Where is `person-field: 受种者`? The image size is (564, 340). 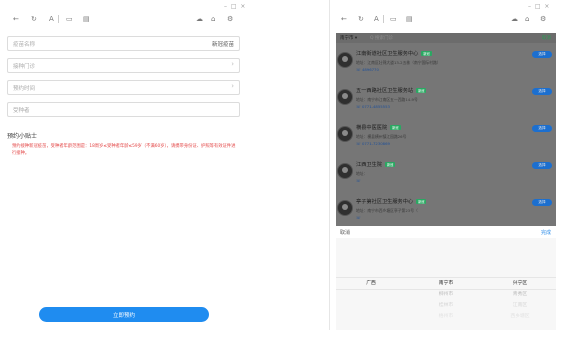
person-field: 受种者 is located at coordinates (123, 109).